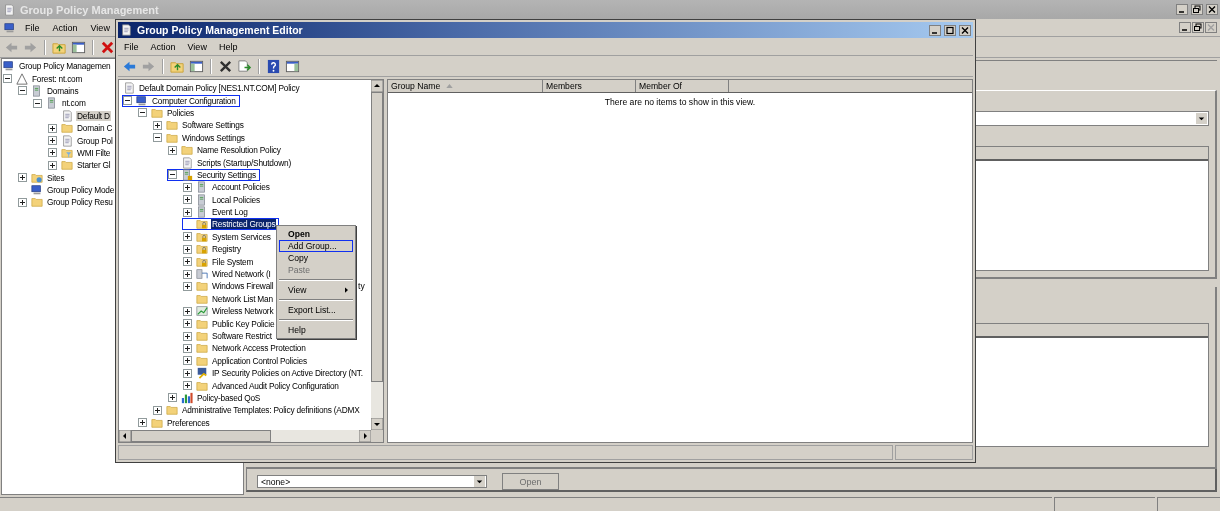 The image size is (1220, 511). Describe the element at coordinates (229, 298) in the screenshot. I see `tree-item: Network List Man` at that location.